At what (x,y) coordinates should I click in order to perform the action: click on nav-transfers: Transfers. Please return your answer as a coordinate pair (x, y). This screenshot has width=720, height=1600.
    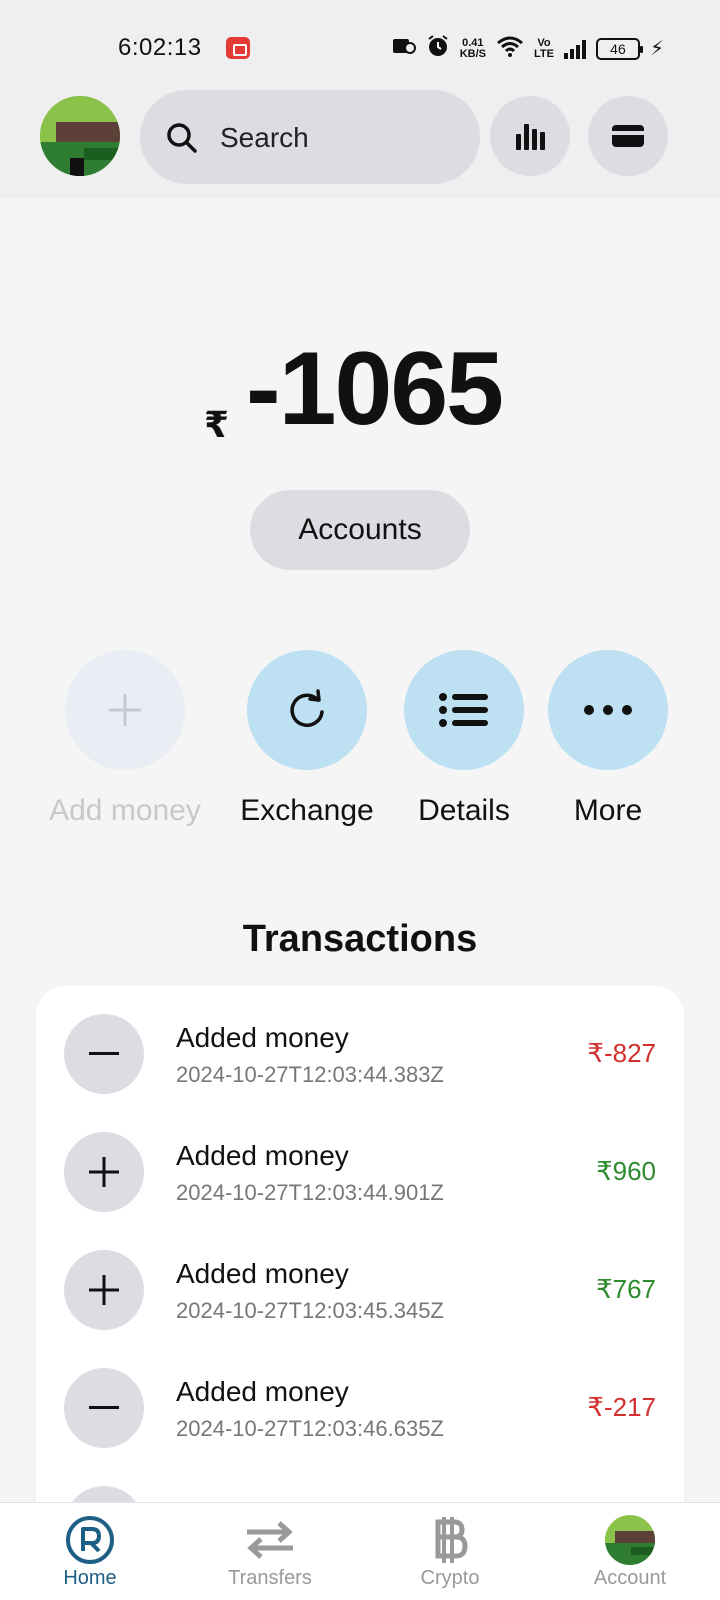
    Looking at the image, I should click on (270, 1551).